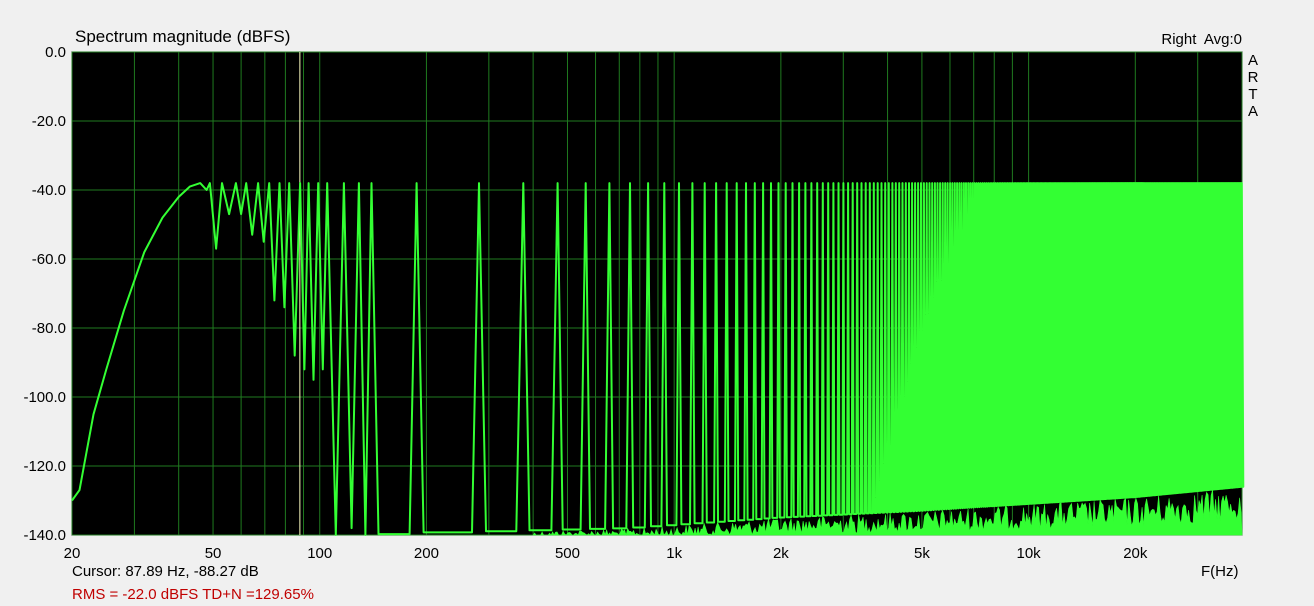 This screenshot has width=1314, height=606. What do you see at coordinates (674, 553) in the screenshot?
I see `x-tick-label: 1k` at bounding box center [674, 553].